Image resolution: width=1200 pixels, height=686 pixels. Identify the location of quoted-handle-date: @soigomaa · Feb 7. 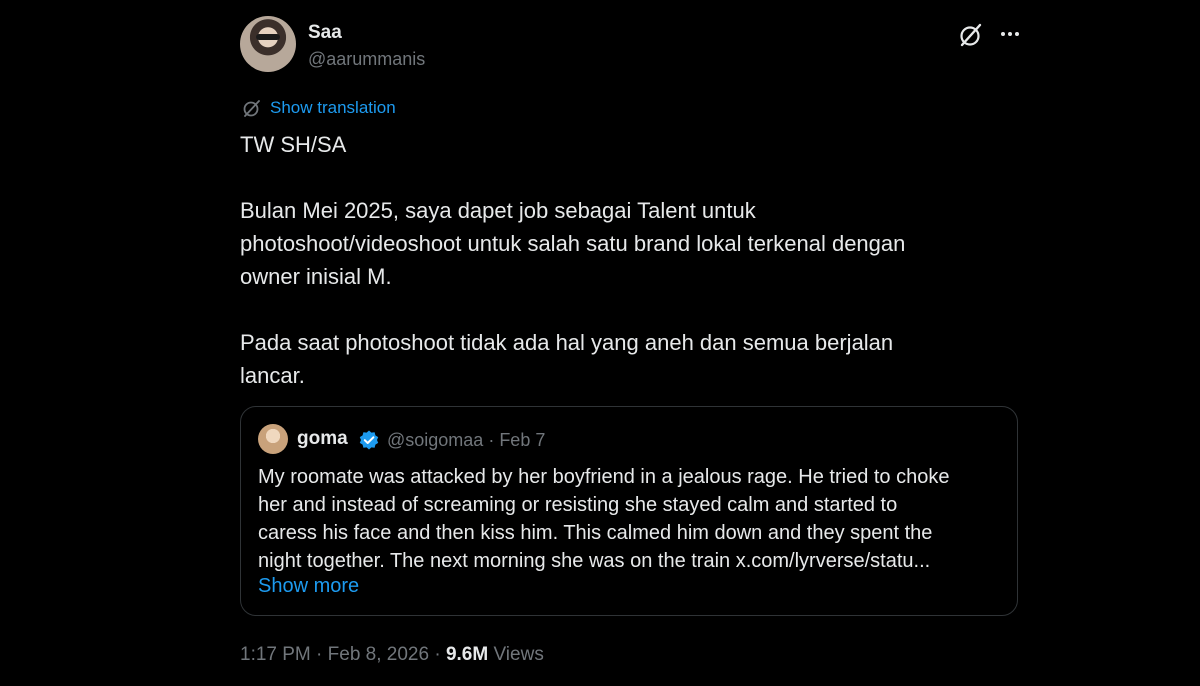
(466, 440).